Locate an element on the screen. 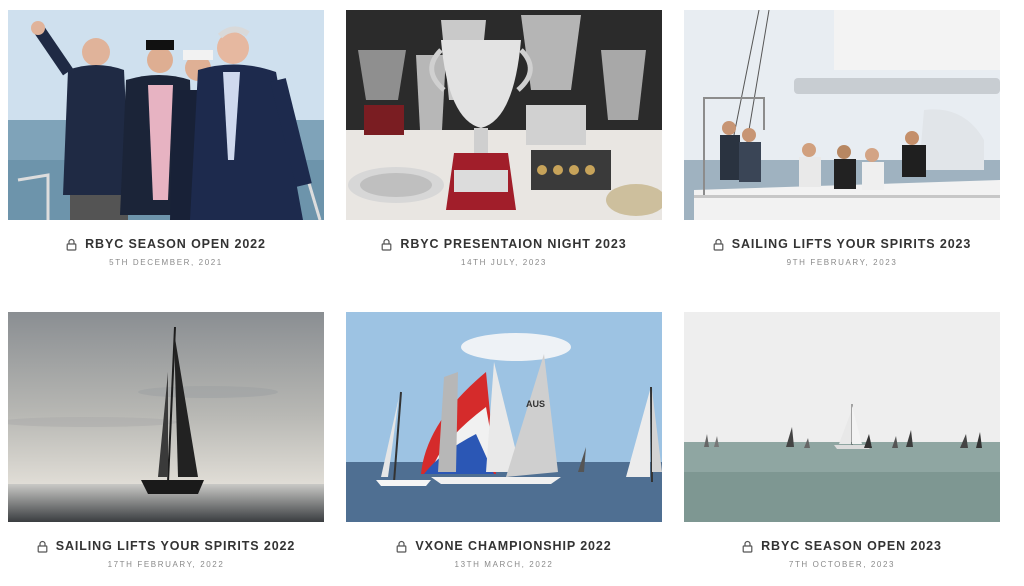  album-date: 13TH MARCH, 2022 is located at coordinates (504, 564).